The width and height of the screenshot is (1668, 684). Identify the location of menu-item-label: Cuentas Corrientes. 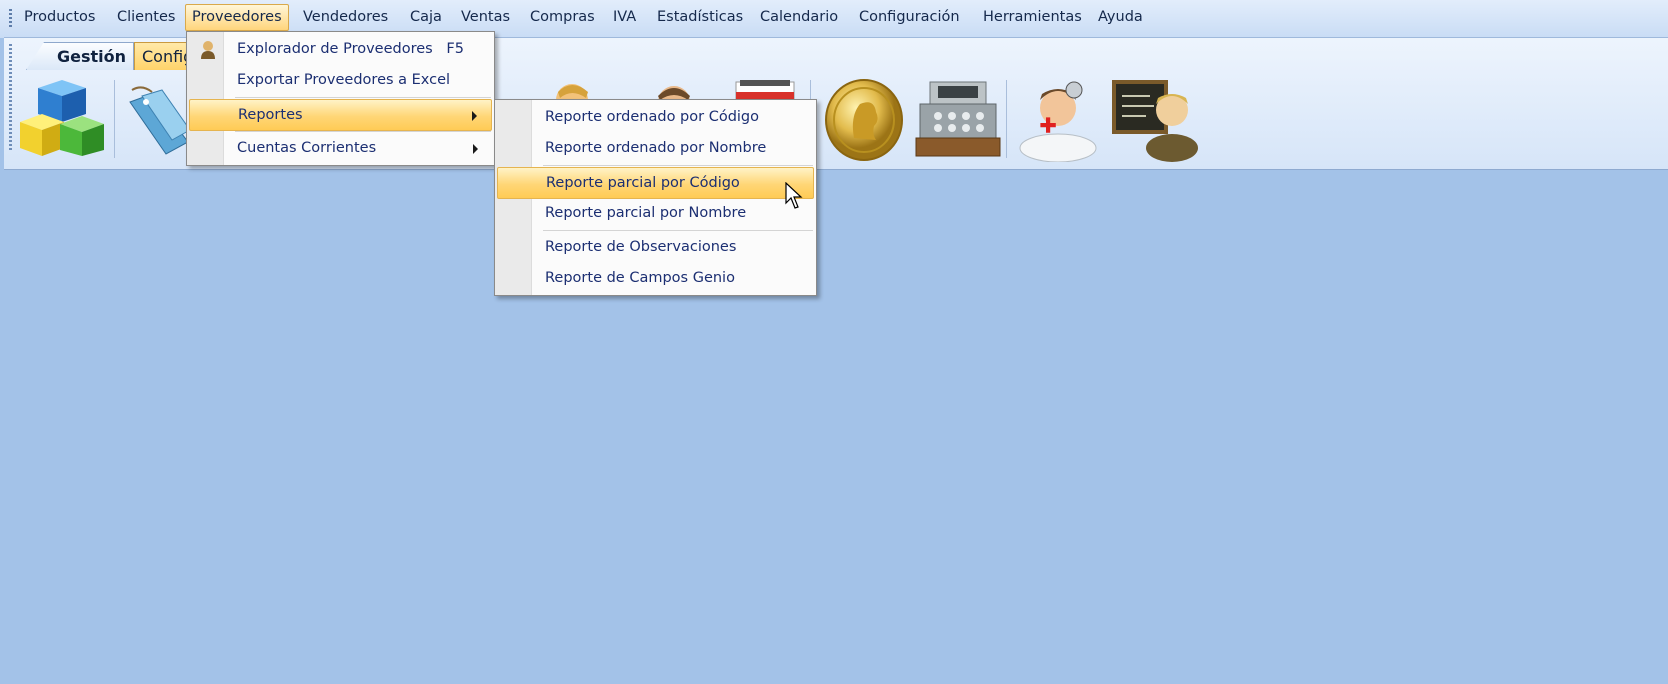
(307, 148).